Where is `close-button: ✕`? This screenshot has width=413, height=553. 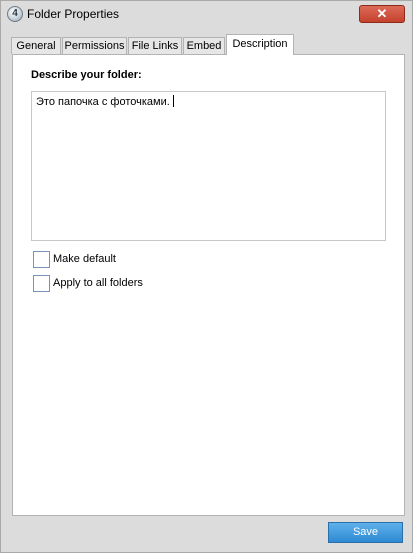 close-button: ✕ is located at coordinates (382, 14).